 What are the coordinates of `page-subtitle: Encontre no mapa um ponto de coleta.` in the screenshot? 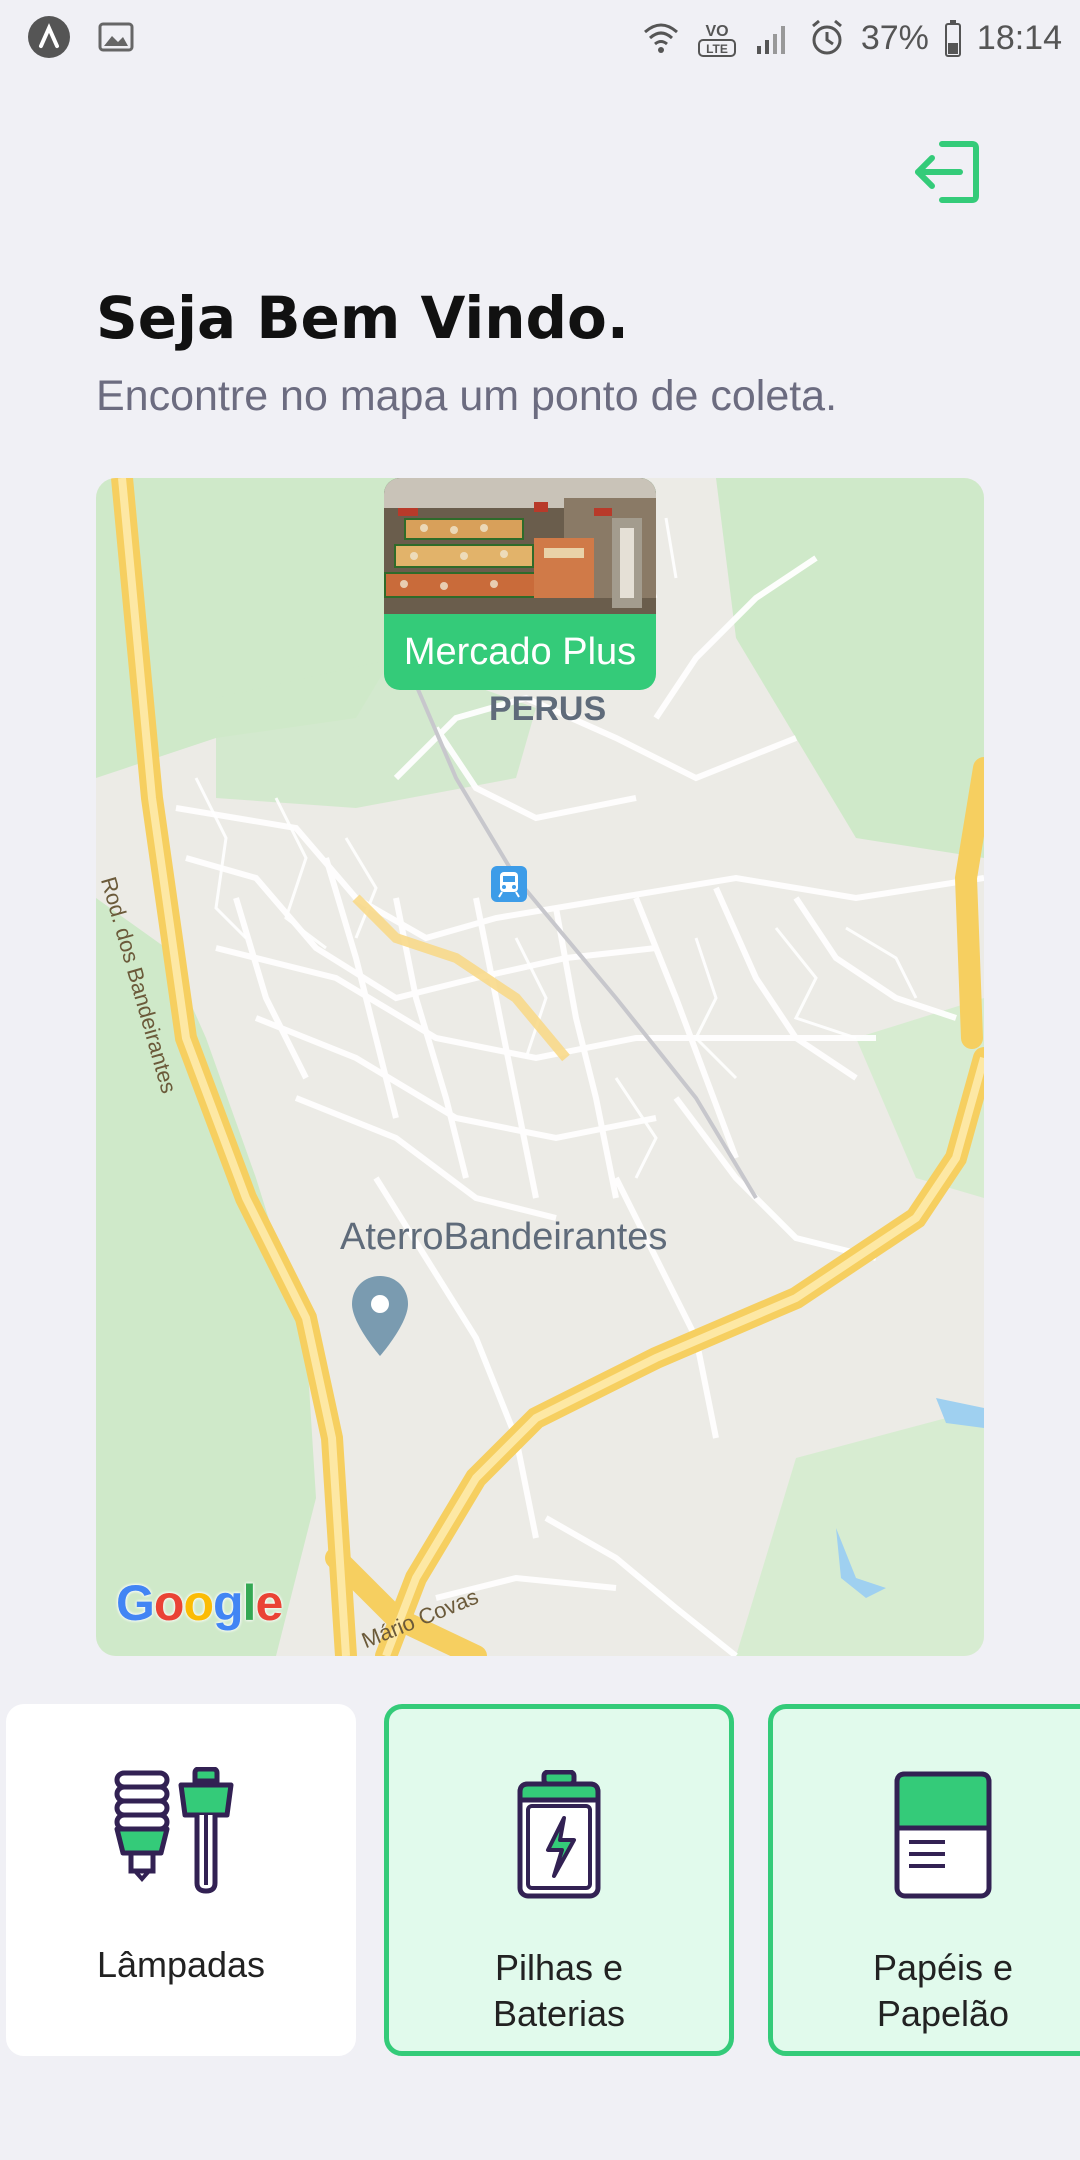 It's located at (467, 396).